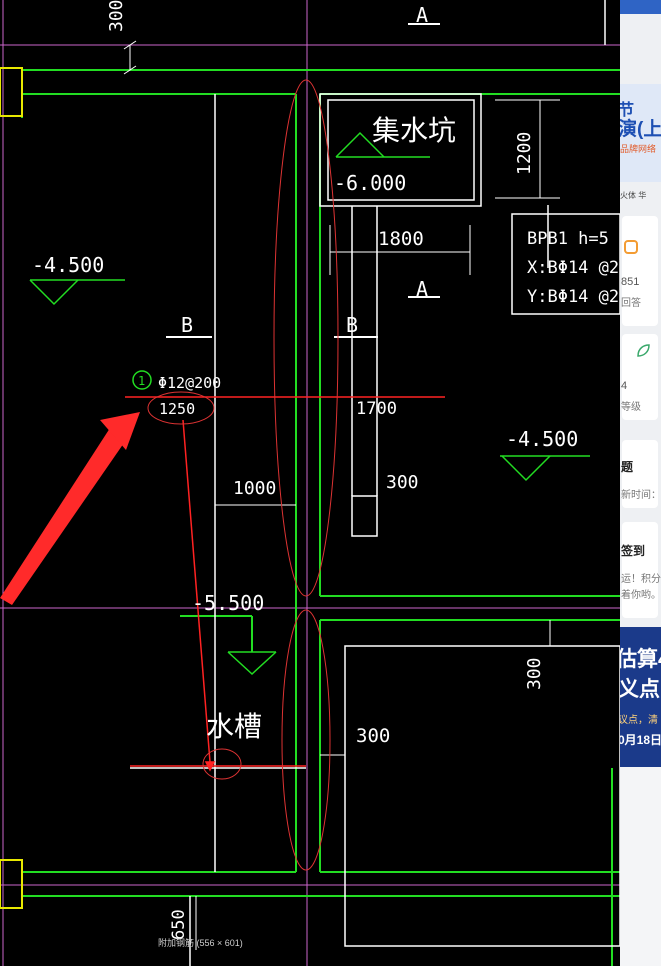 The width and height of the screenshot is (661, 966). What do you see at coordinates (376, 409) in the screenshot?
I see `dim-1700: 1700` at bounding box center [376, 409].